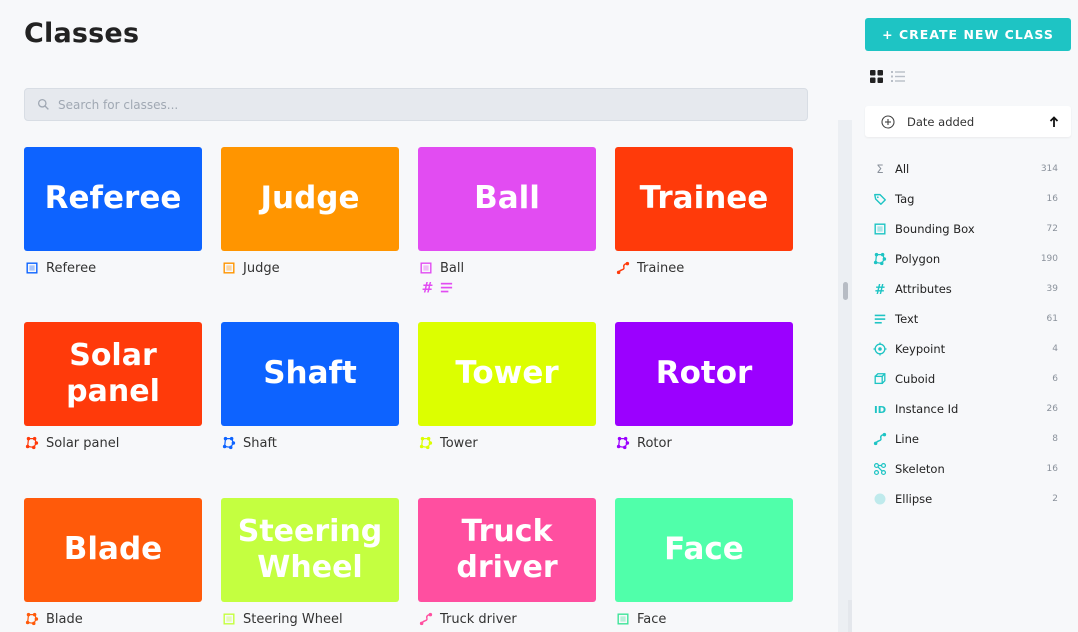 Image resolution: width=1078 pixels, height=632 pixels. What do you see at coordinates (113, 268) in the screenshot?
I see `class-meta: Referee` at bounding box center [113, 268].